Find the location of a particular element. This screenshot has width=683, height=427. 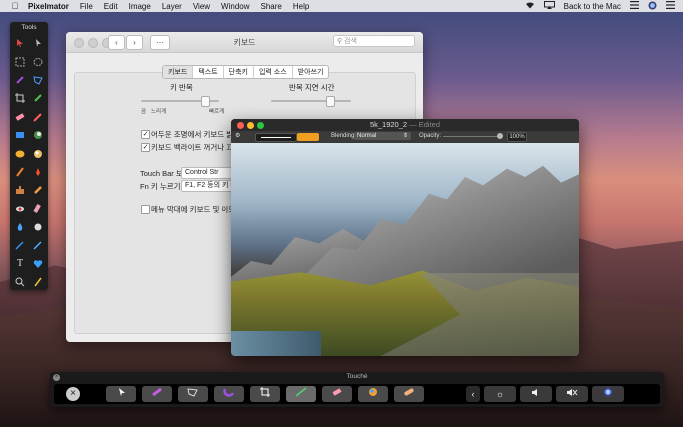

key-repeat-knob is located at coordinates (205, 101).